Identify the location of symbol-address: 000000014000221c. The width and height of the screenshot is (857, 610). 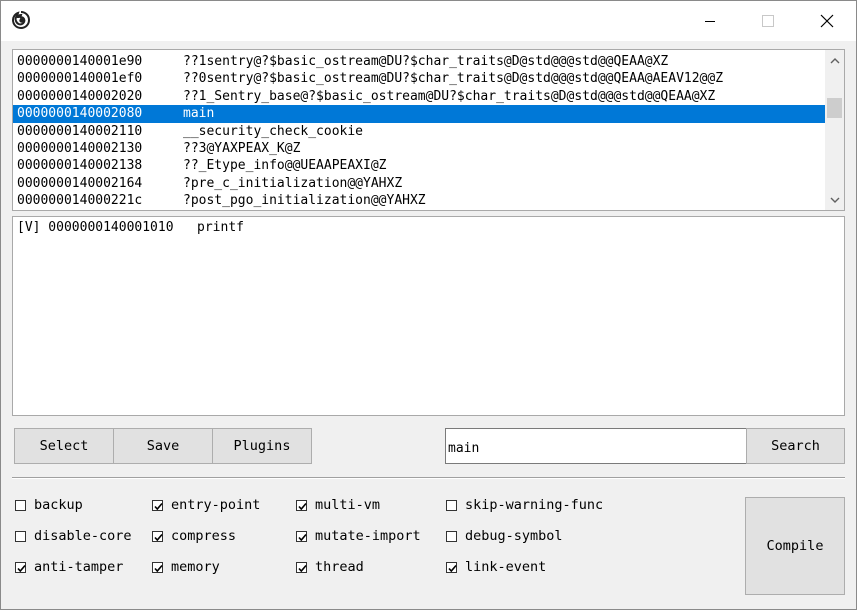
(80, 201).